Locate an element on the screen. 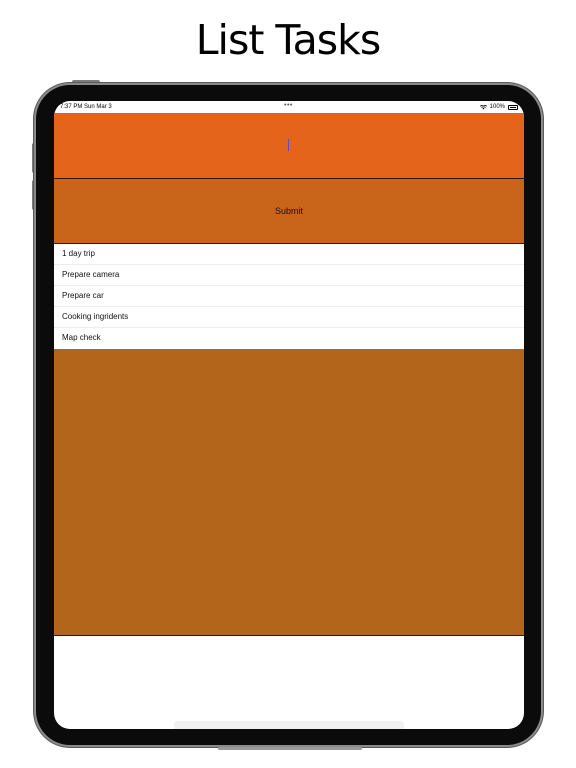 The height and width of the screenshot is (768, 576). task-item: Prepare car is located at coordinates (289, 296).